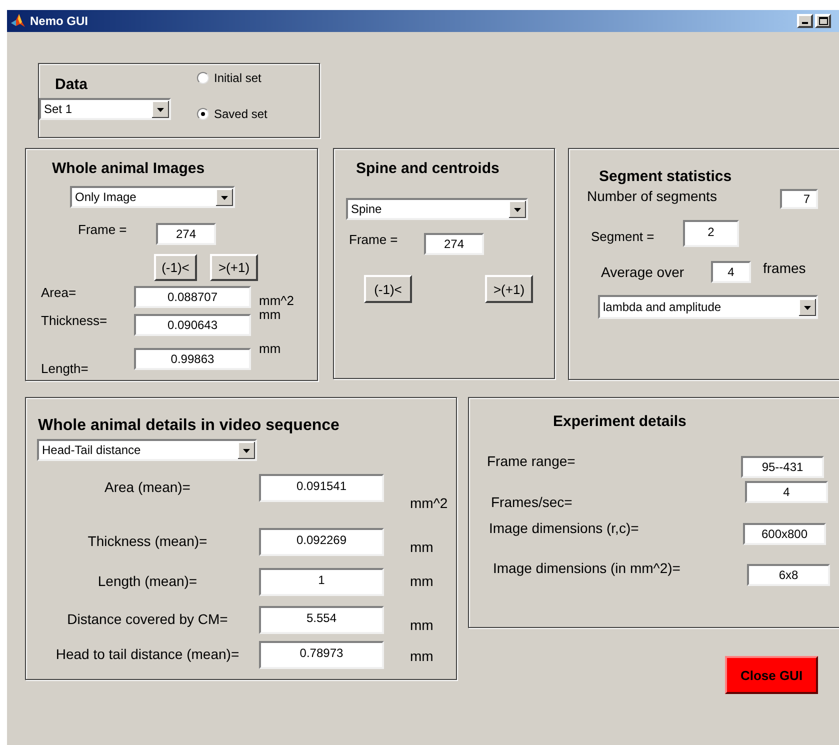  Describe the element at coordinates (711, 233) in the screenshot. I see `text-field: 2` at that location.